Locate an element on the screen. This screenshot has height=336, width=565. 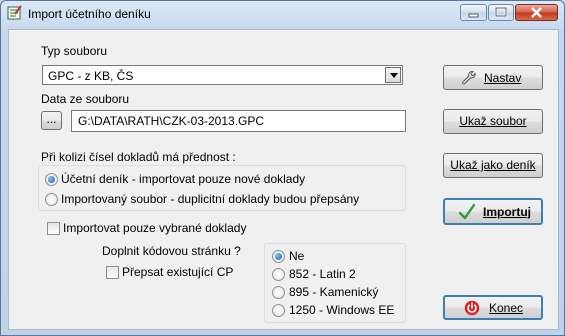
conflict-option-journal-radio is located at coordinates (51, 179).